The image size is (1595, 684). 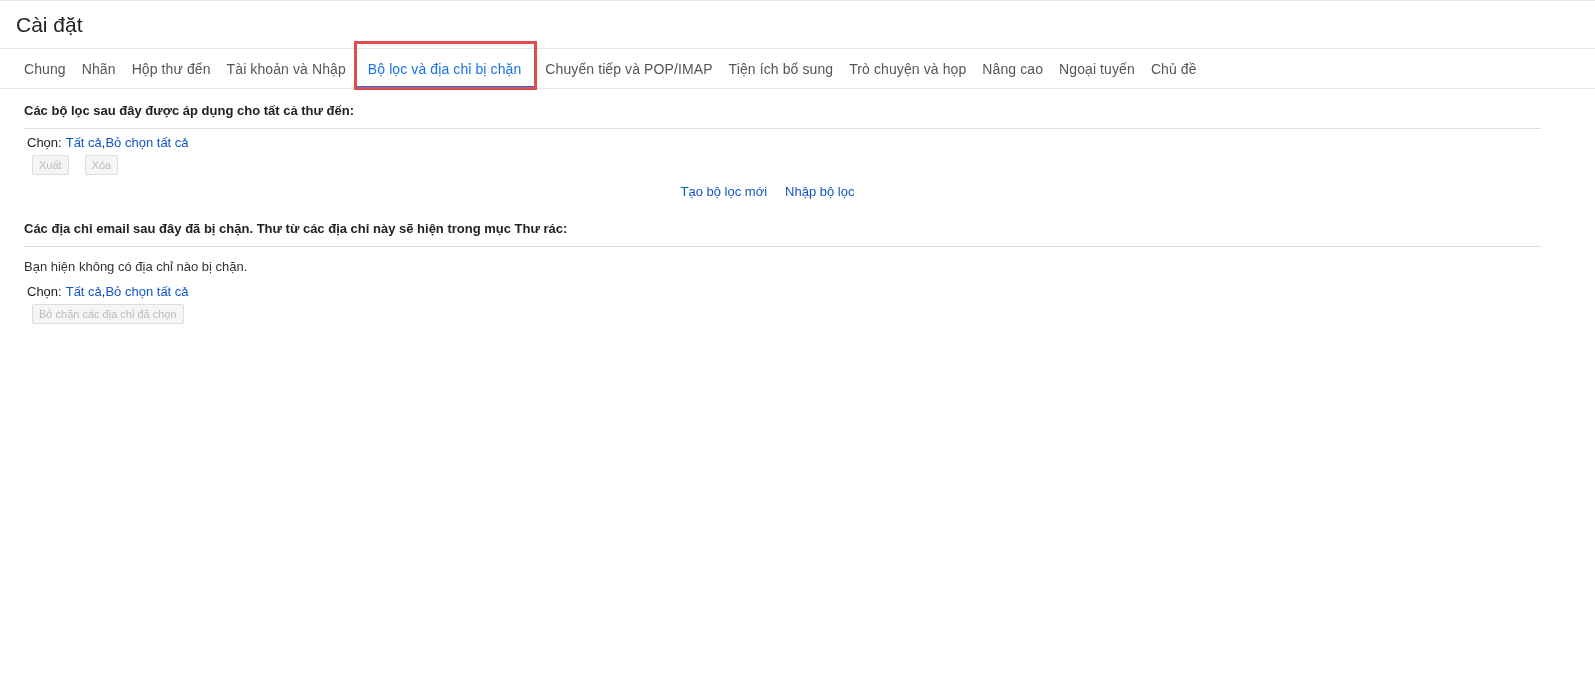 I want to click on settings-tab: Chung, so click(x=45, y=68).